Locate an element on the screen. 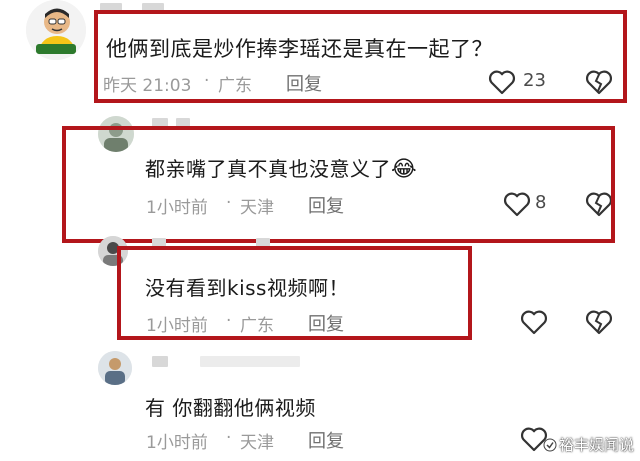  comment-time: 1小时前 is located at coordinates (177, 443).